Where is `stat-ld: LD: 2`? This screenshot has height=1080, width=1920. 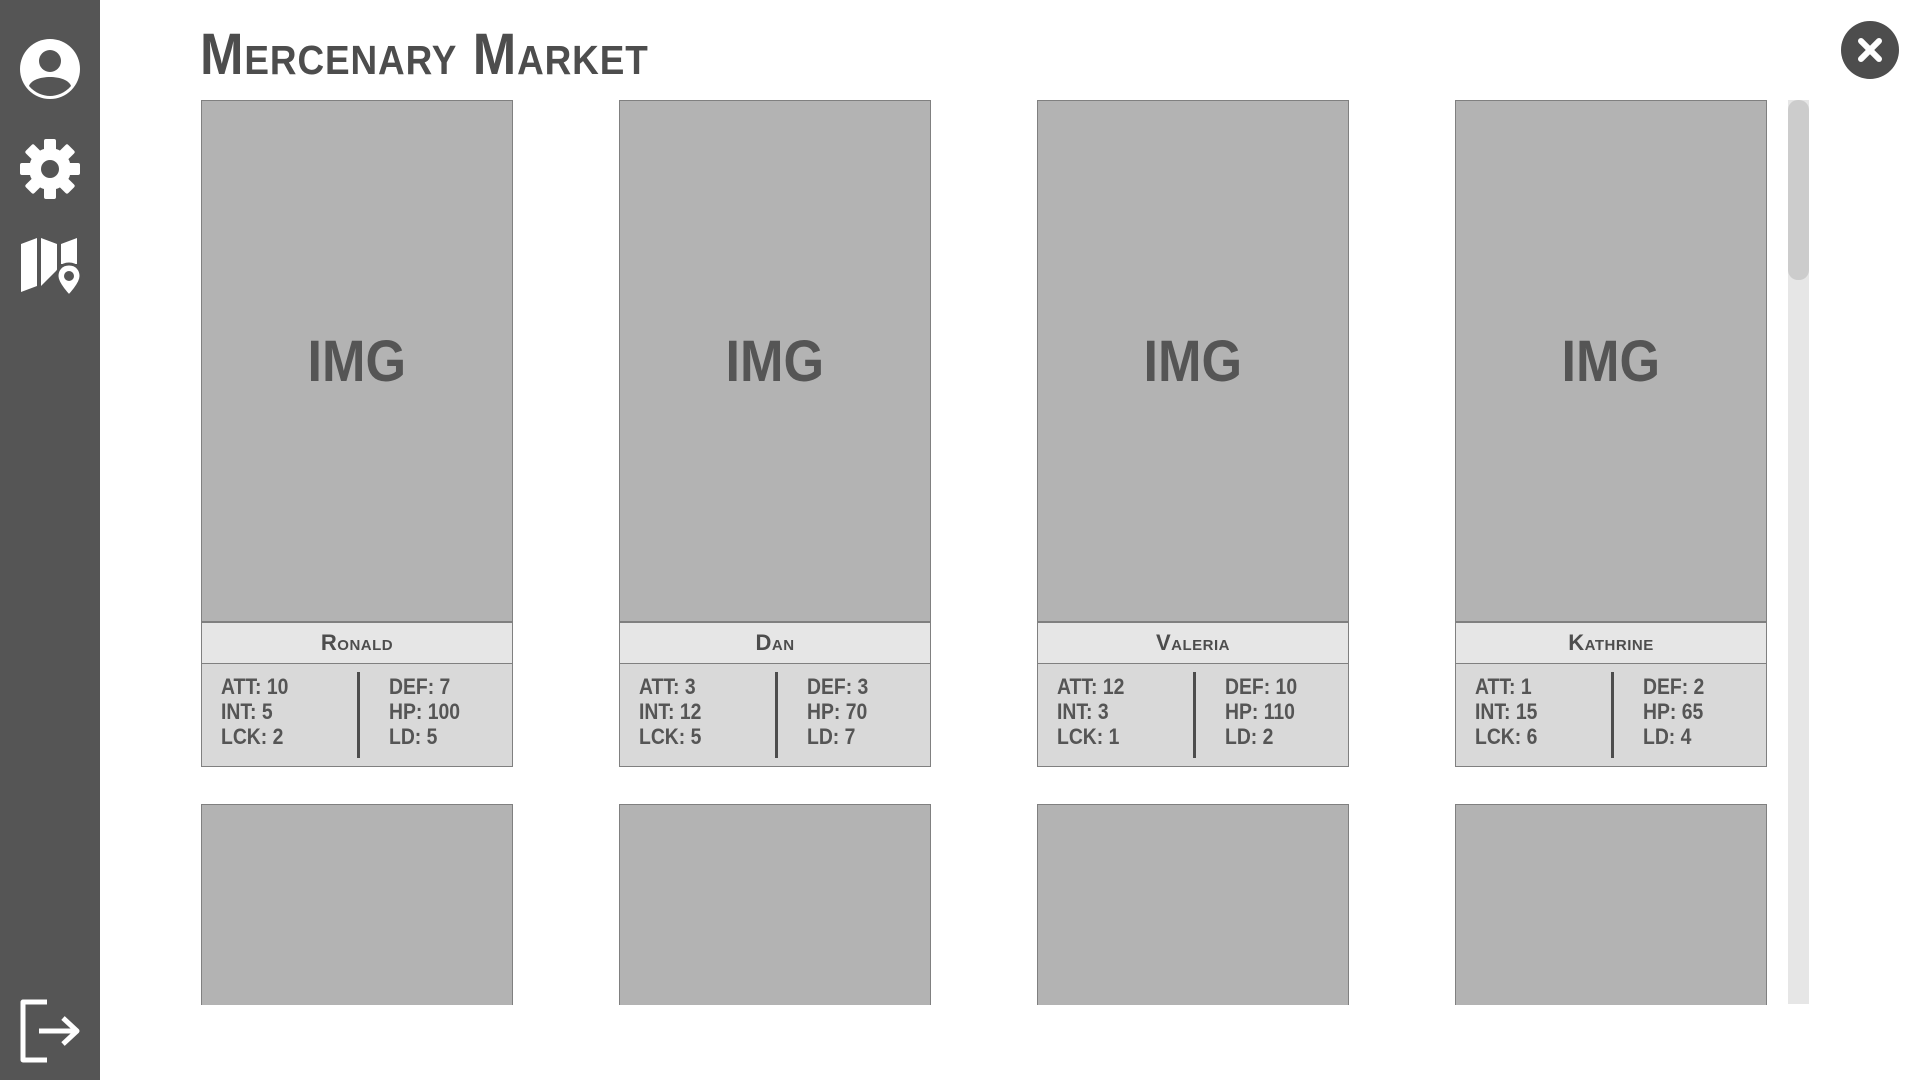
stat-ld: LD: 2 is located at coordinates (1249, 736).